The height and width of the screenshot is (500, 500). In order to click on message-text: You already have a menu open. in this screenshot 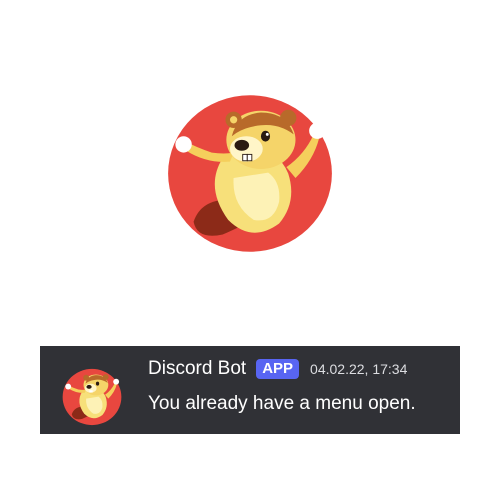, I will do `click(282, 403)`.